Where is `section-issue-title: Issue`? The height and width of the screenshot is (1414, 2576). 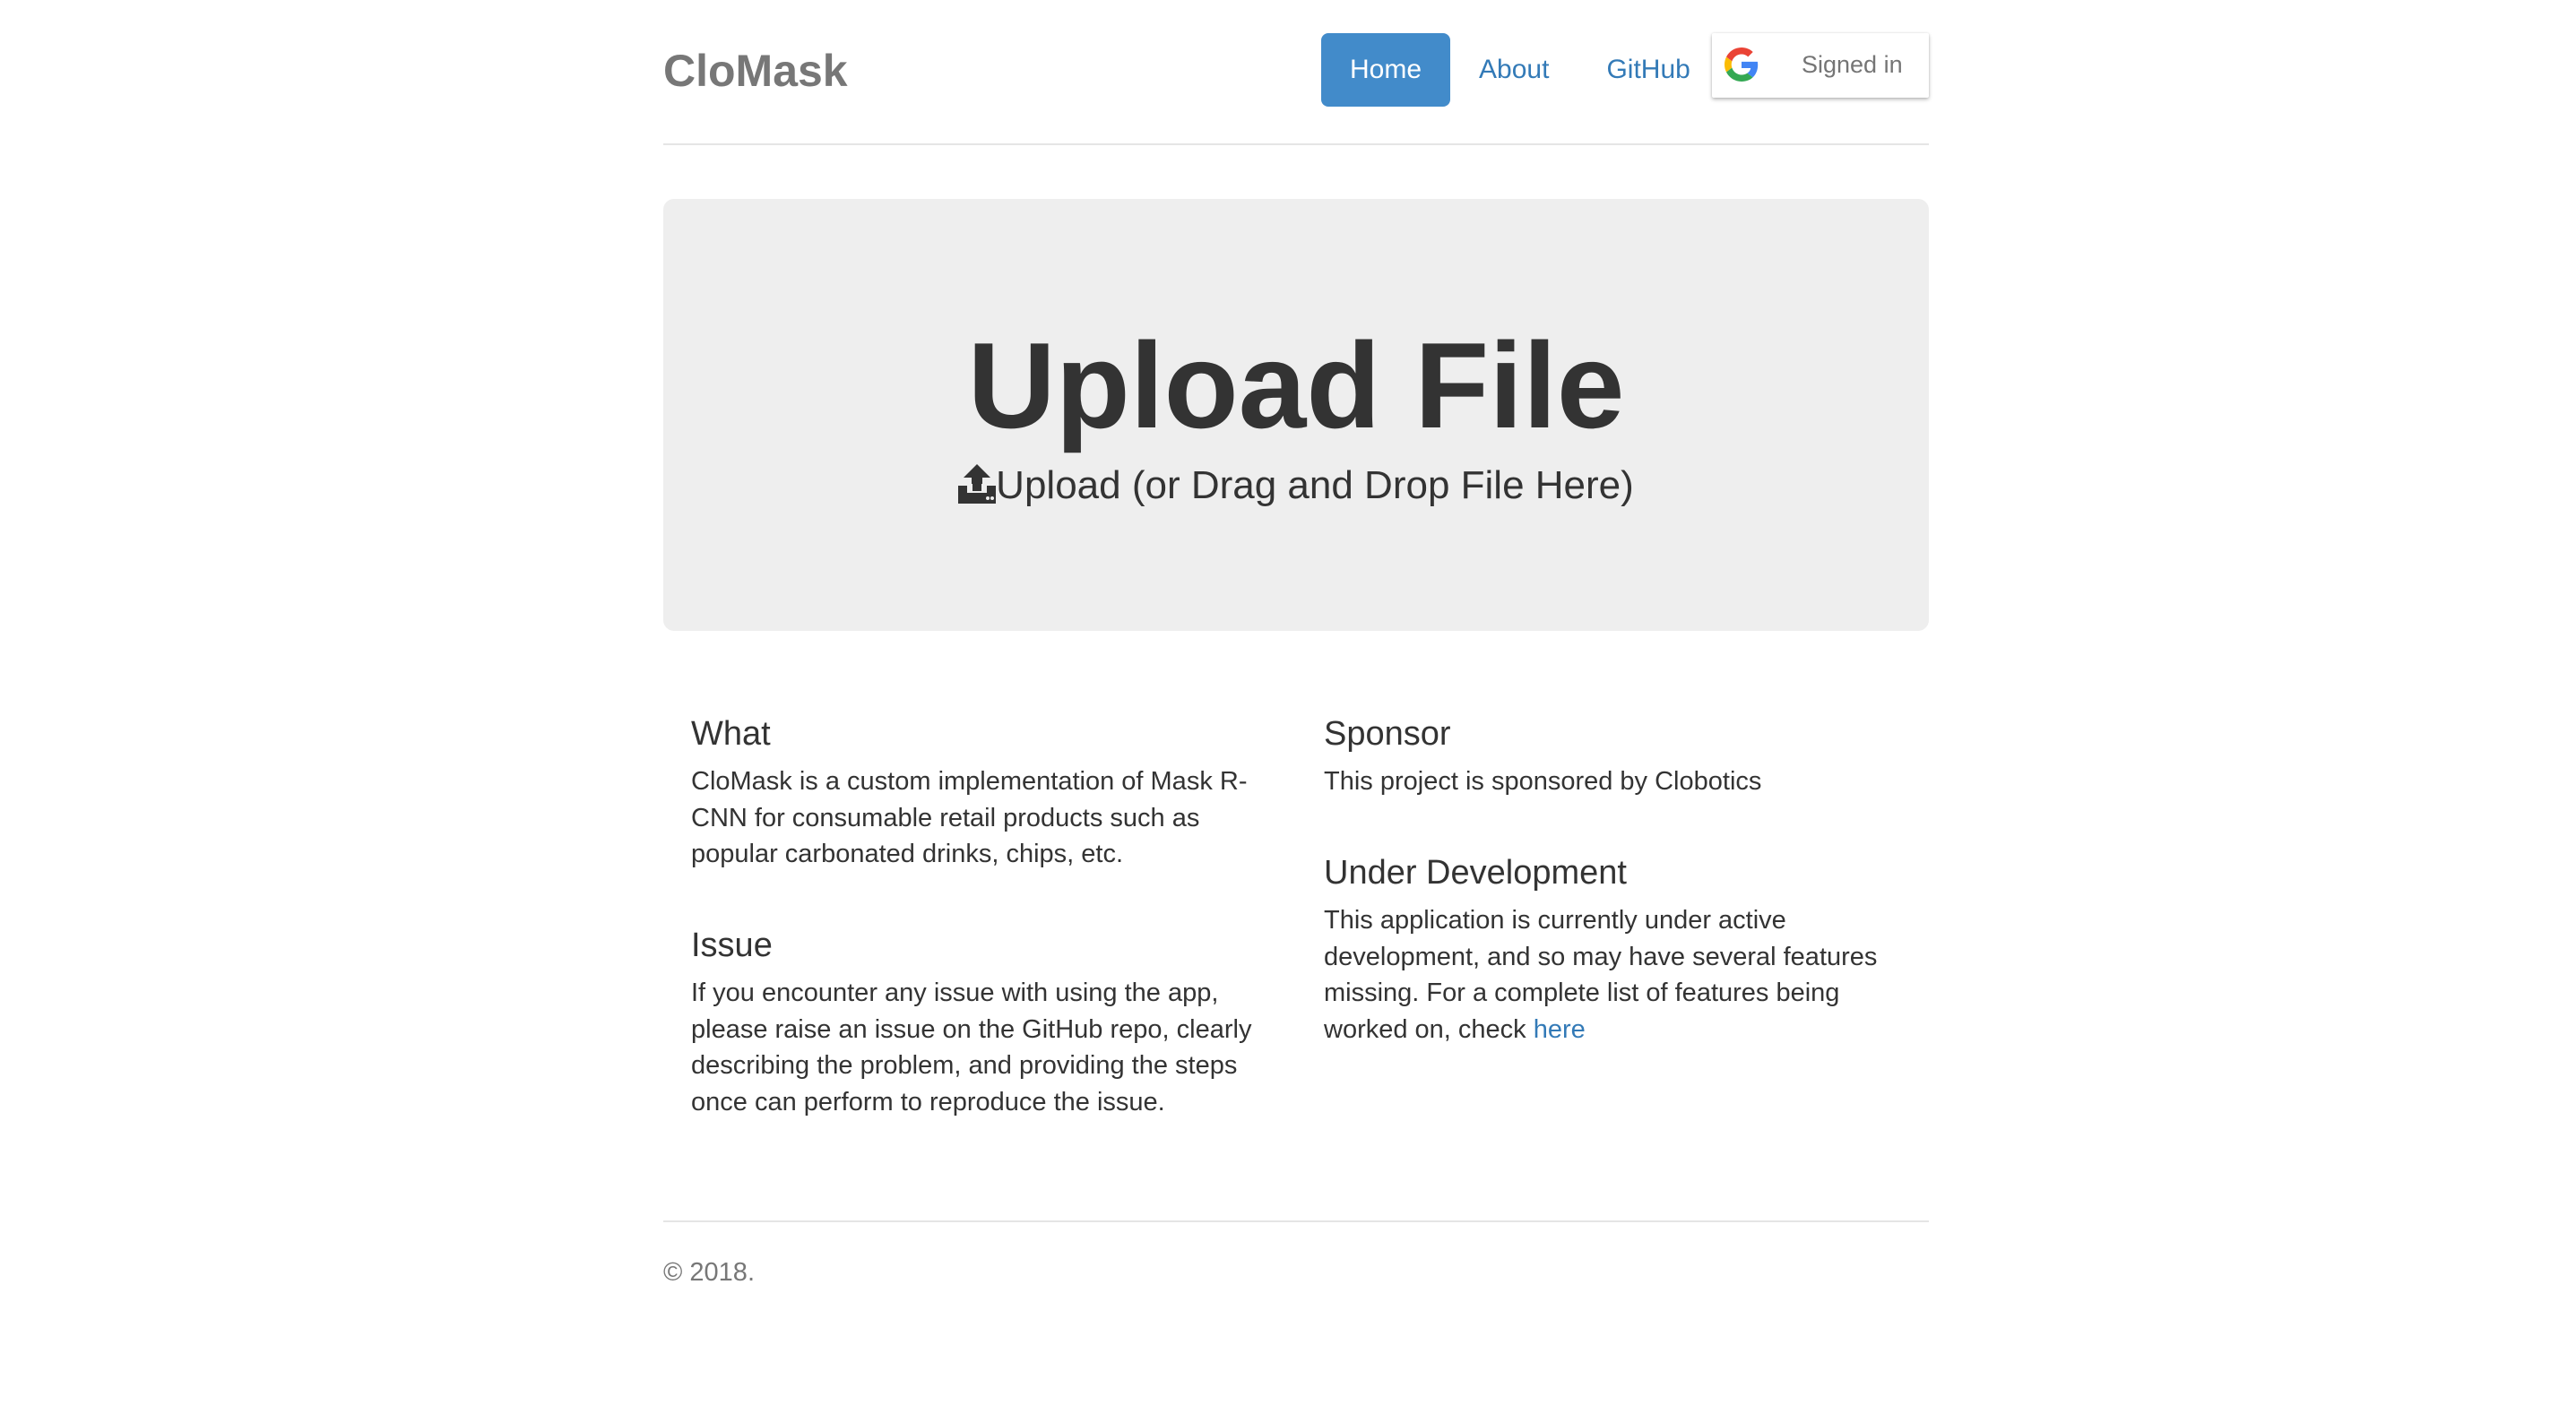
section-issue-title: Issue is located at coordinates (732, 945).